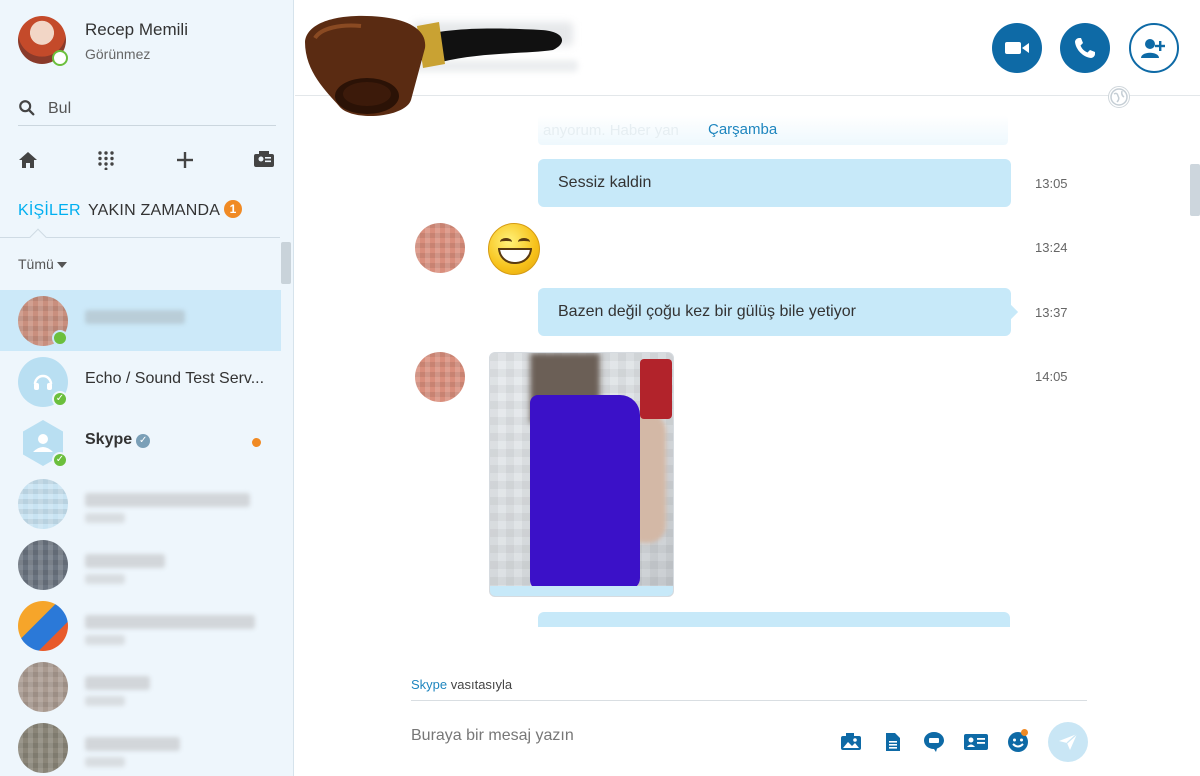  Describe the element at coordinates (851, 742) in the screenshot. I see `send-photo-button` at that location.